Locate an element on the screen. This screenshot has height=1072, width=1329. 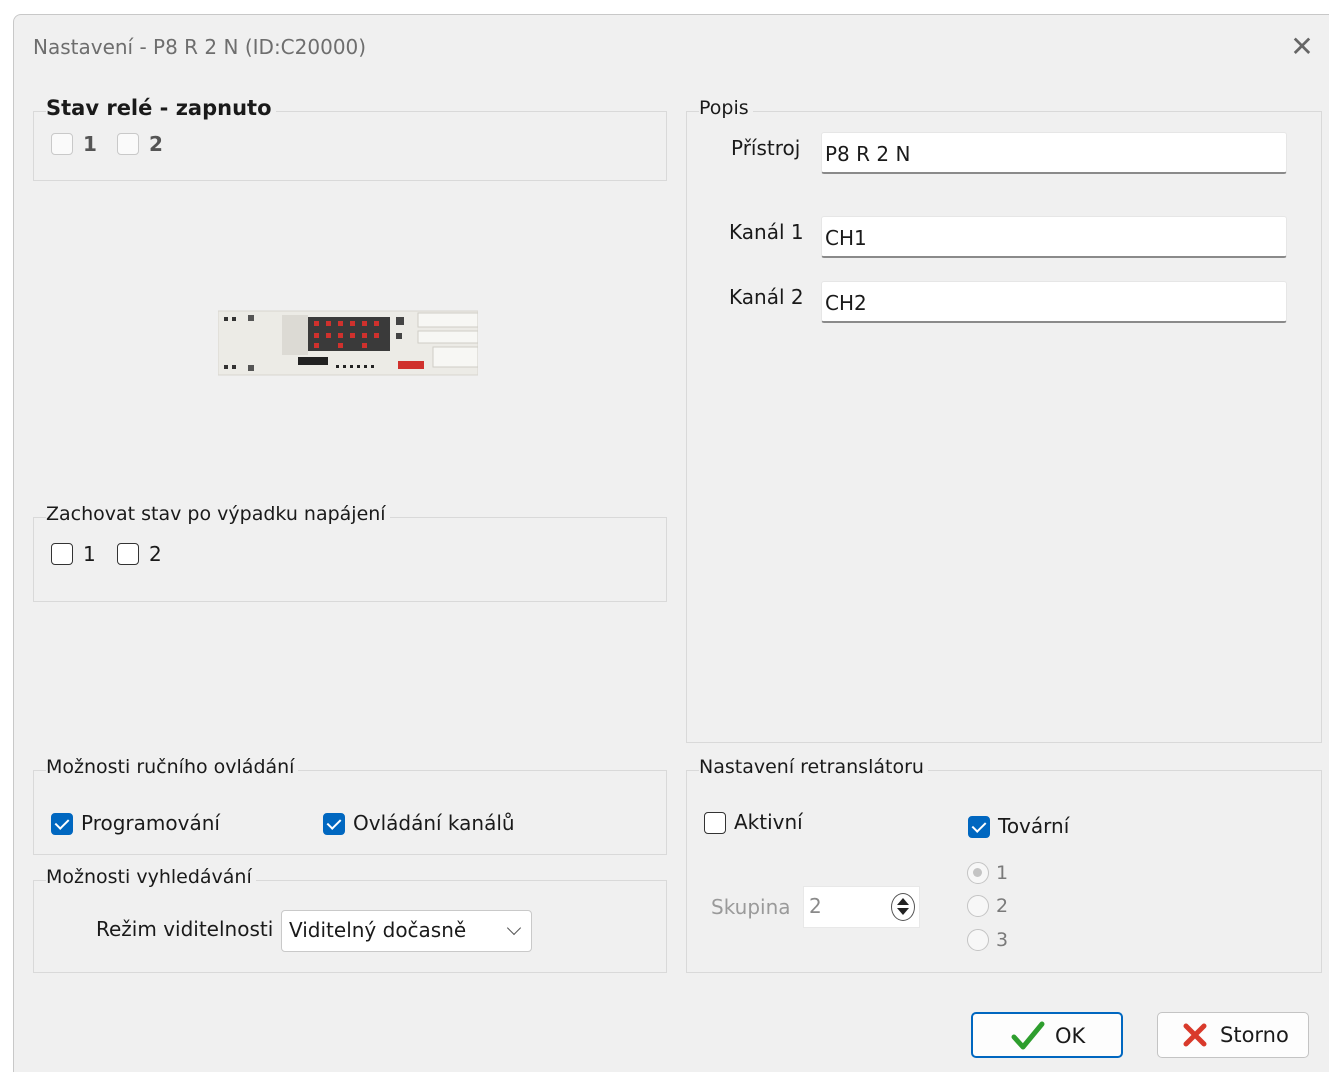
chevron-down-icon is located at coordinates (514, 928).